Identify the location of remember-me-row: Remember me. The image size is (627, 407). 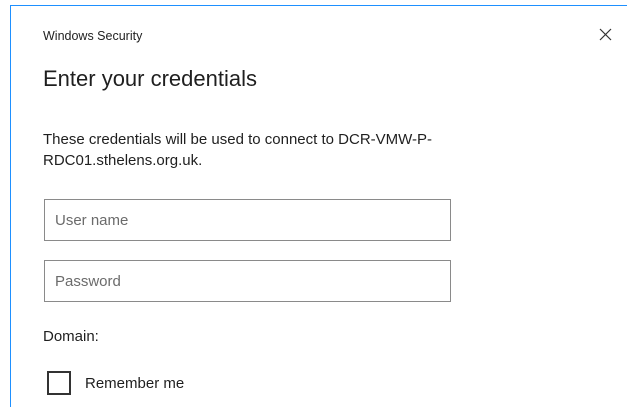
(115, 383).